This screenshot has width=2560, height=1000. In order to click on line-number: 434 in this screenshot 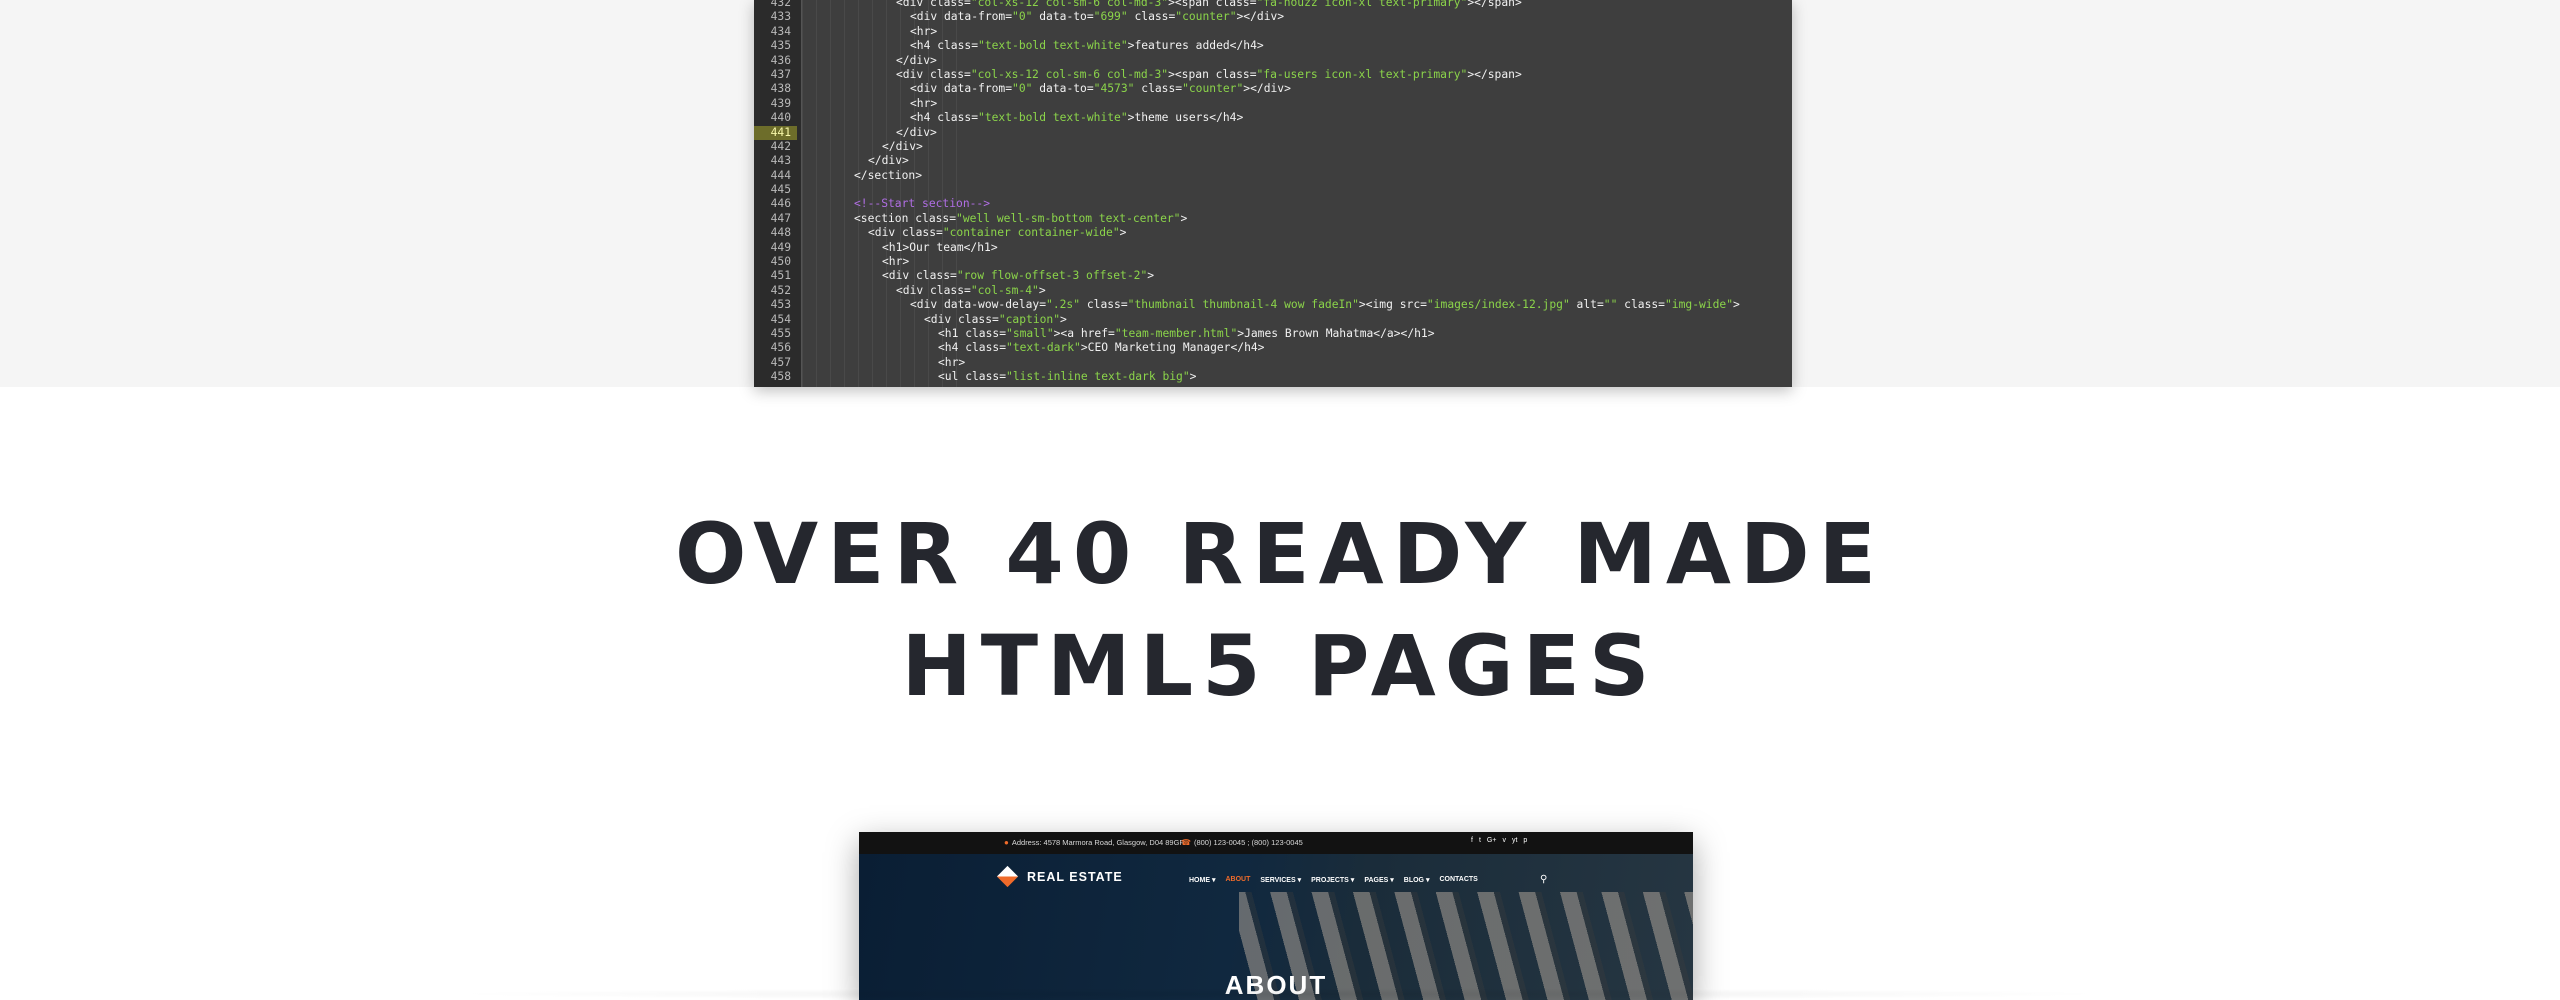, I will do `click(780, 31)`.